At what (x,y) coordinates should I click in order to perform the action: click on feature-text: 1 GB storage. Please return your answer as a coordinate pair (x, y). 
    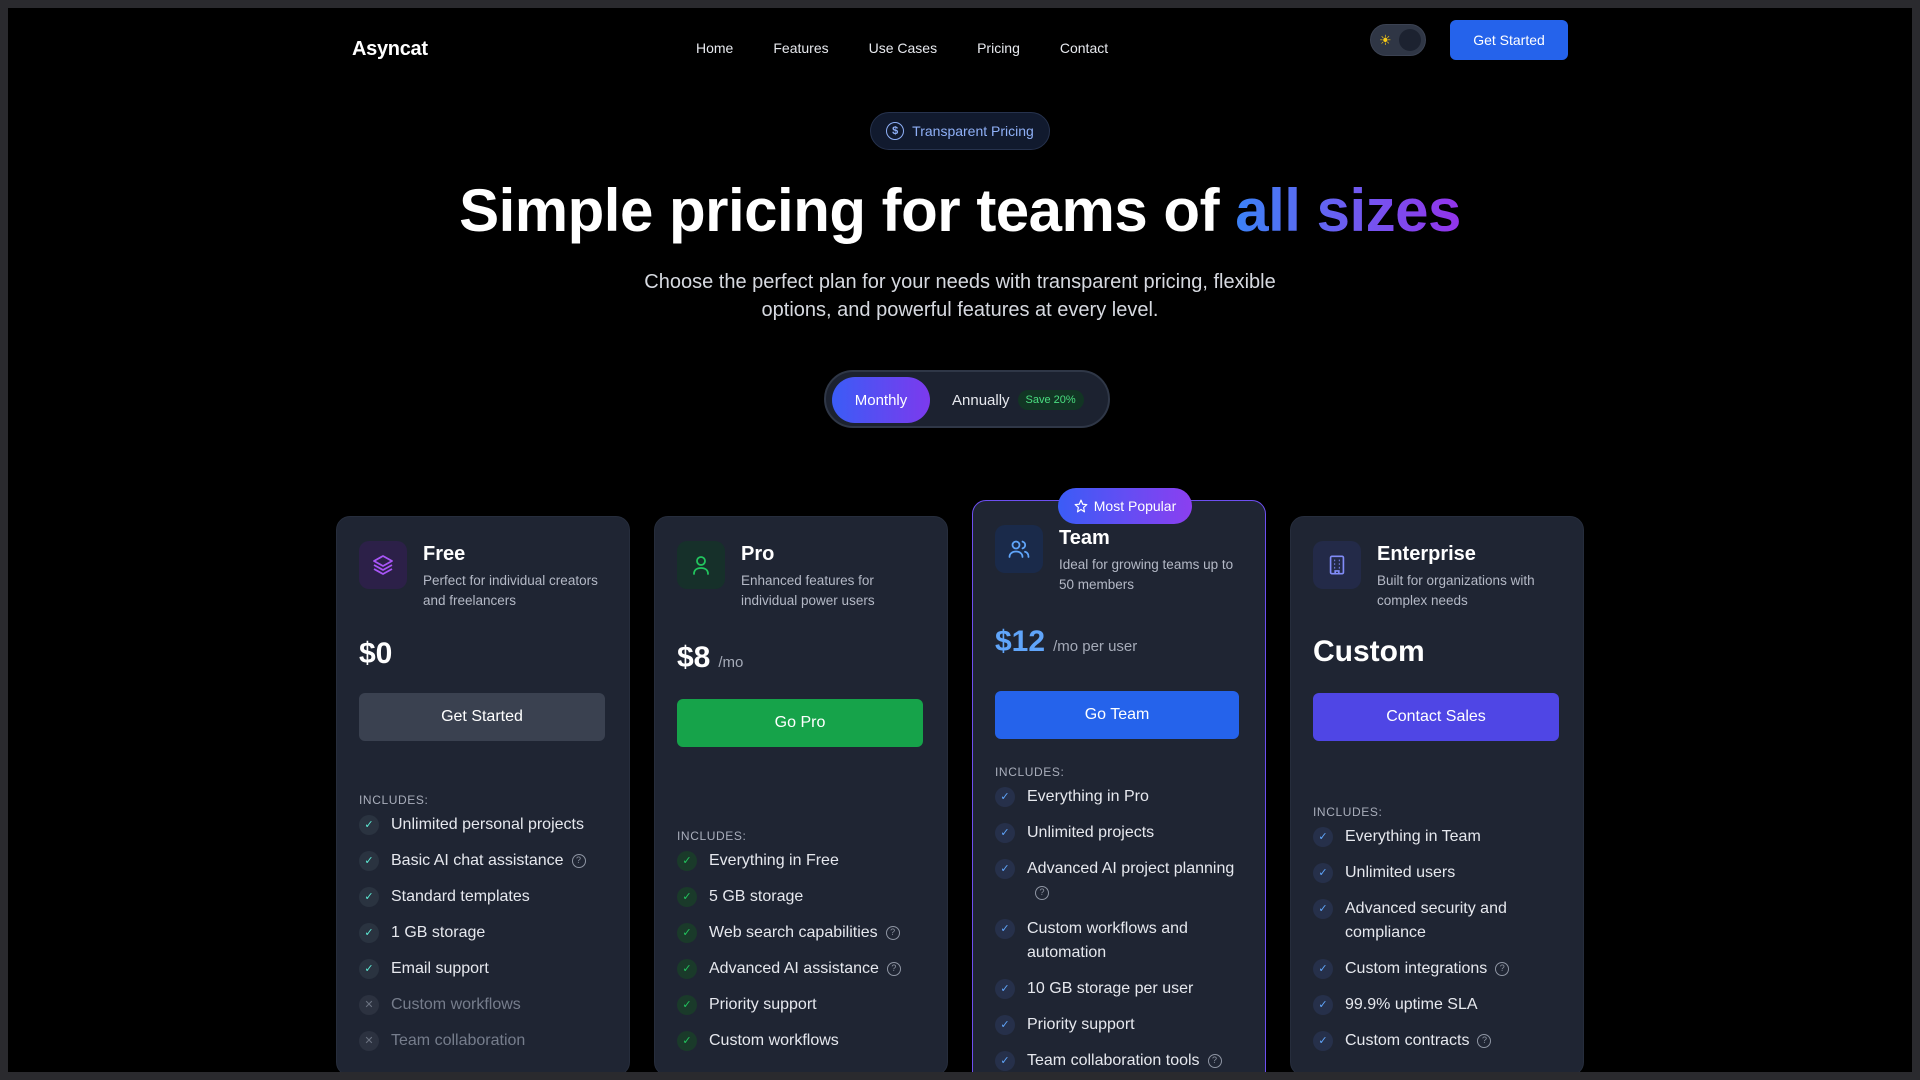
    Looking at the image, I should click on (438, 932).